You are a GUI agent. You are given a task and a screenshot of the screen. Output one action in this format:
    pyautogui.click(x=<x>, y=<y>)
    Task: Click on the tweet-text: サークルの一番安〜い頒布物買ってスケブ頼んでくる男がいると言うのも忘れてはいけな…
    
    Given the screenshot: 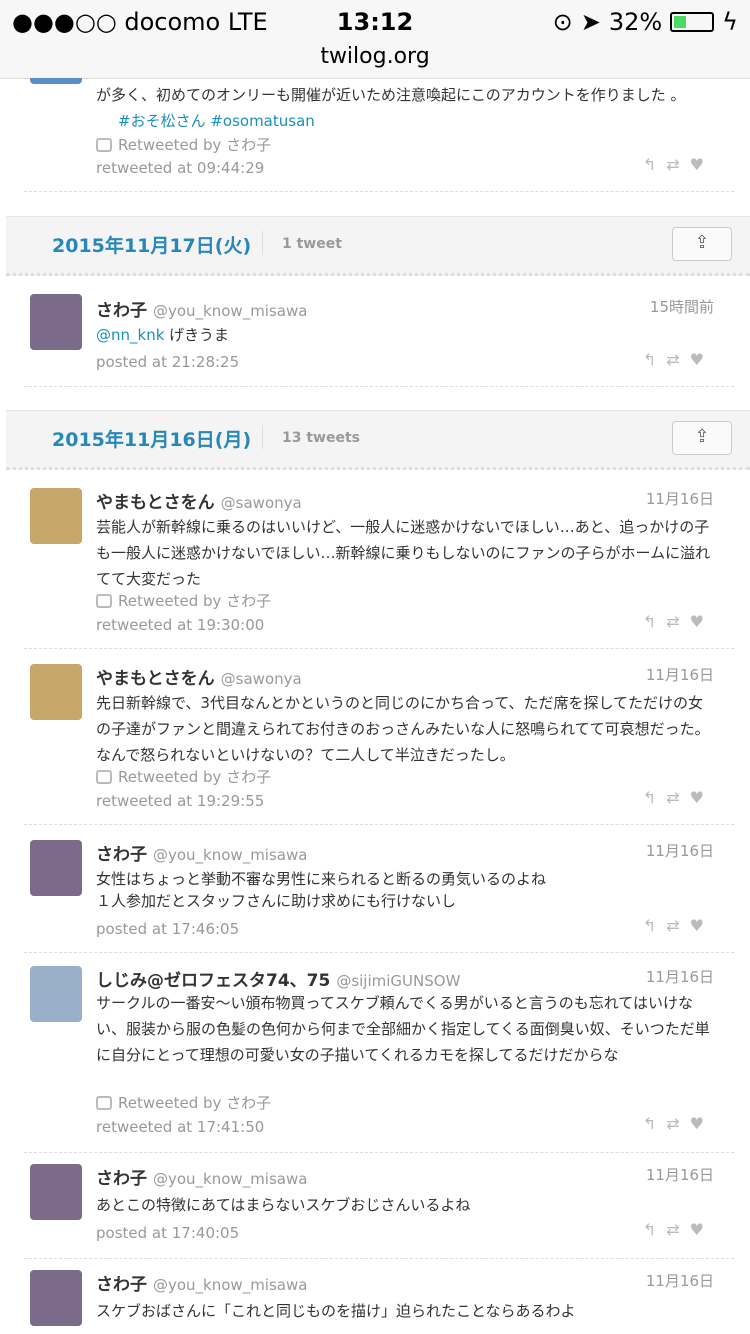 What is the action you would take?
    pyautogui.click(x=403, y=1029)
    